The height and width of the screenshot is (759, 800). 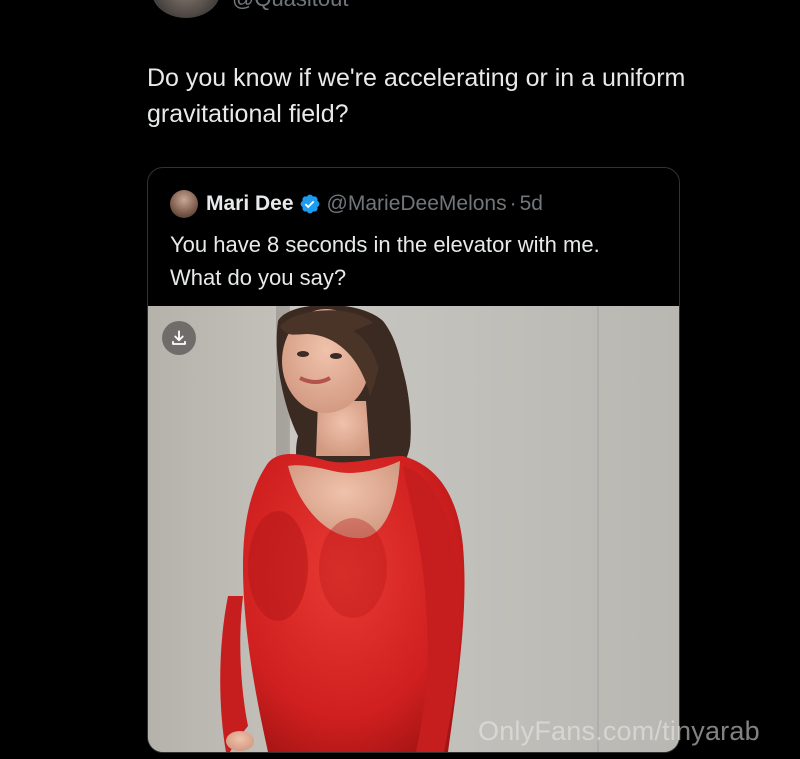 I want to click on download-icon, so click(x=179, y=338).